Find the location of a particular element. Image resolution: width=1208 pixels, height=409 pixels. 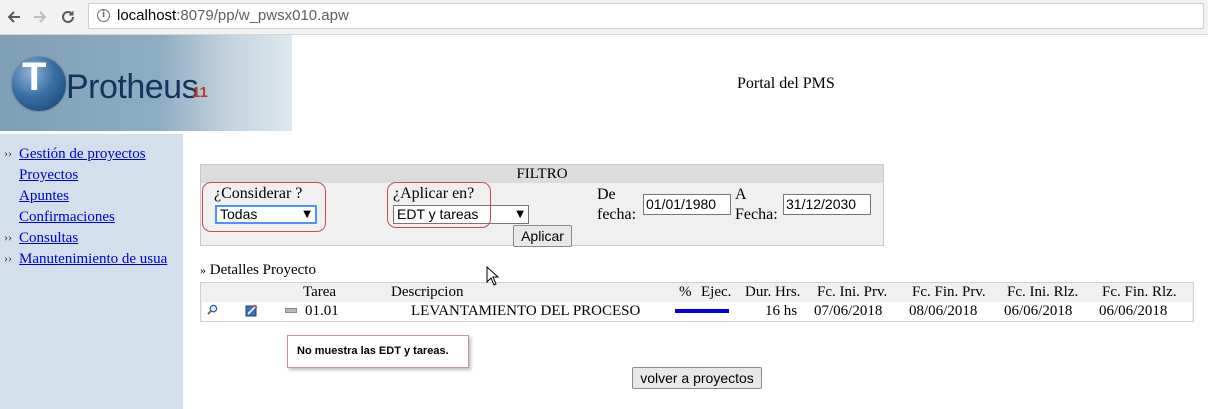

details-title-text: Detalles Proyecto is located at coordinates (262, 270).